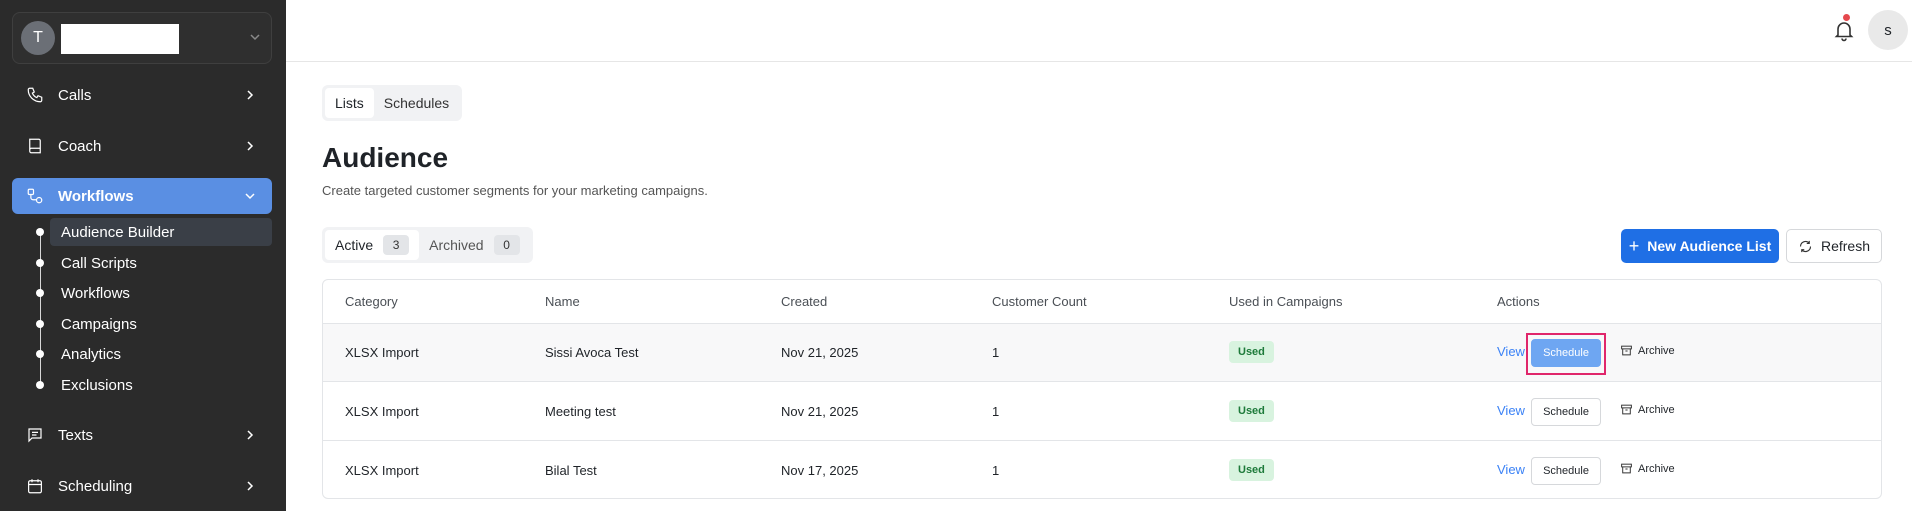  What do you see at coordinates (75, 95) in the screenshot?
I see `nav-label: Calls` at bounding box center [75, 95].